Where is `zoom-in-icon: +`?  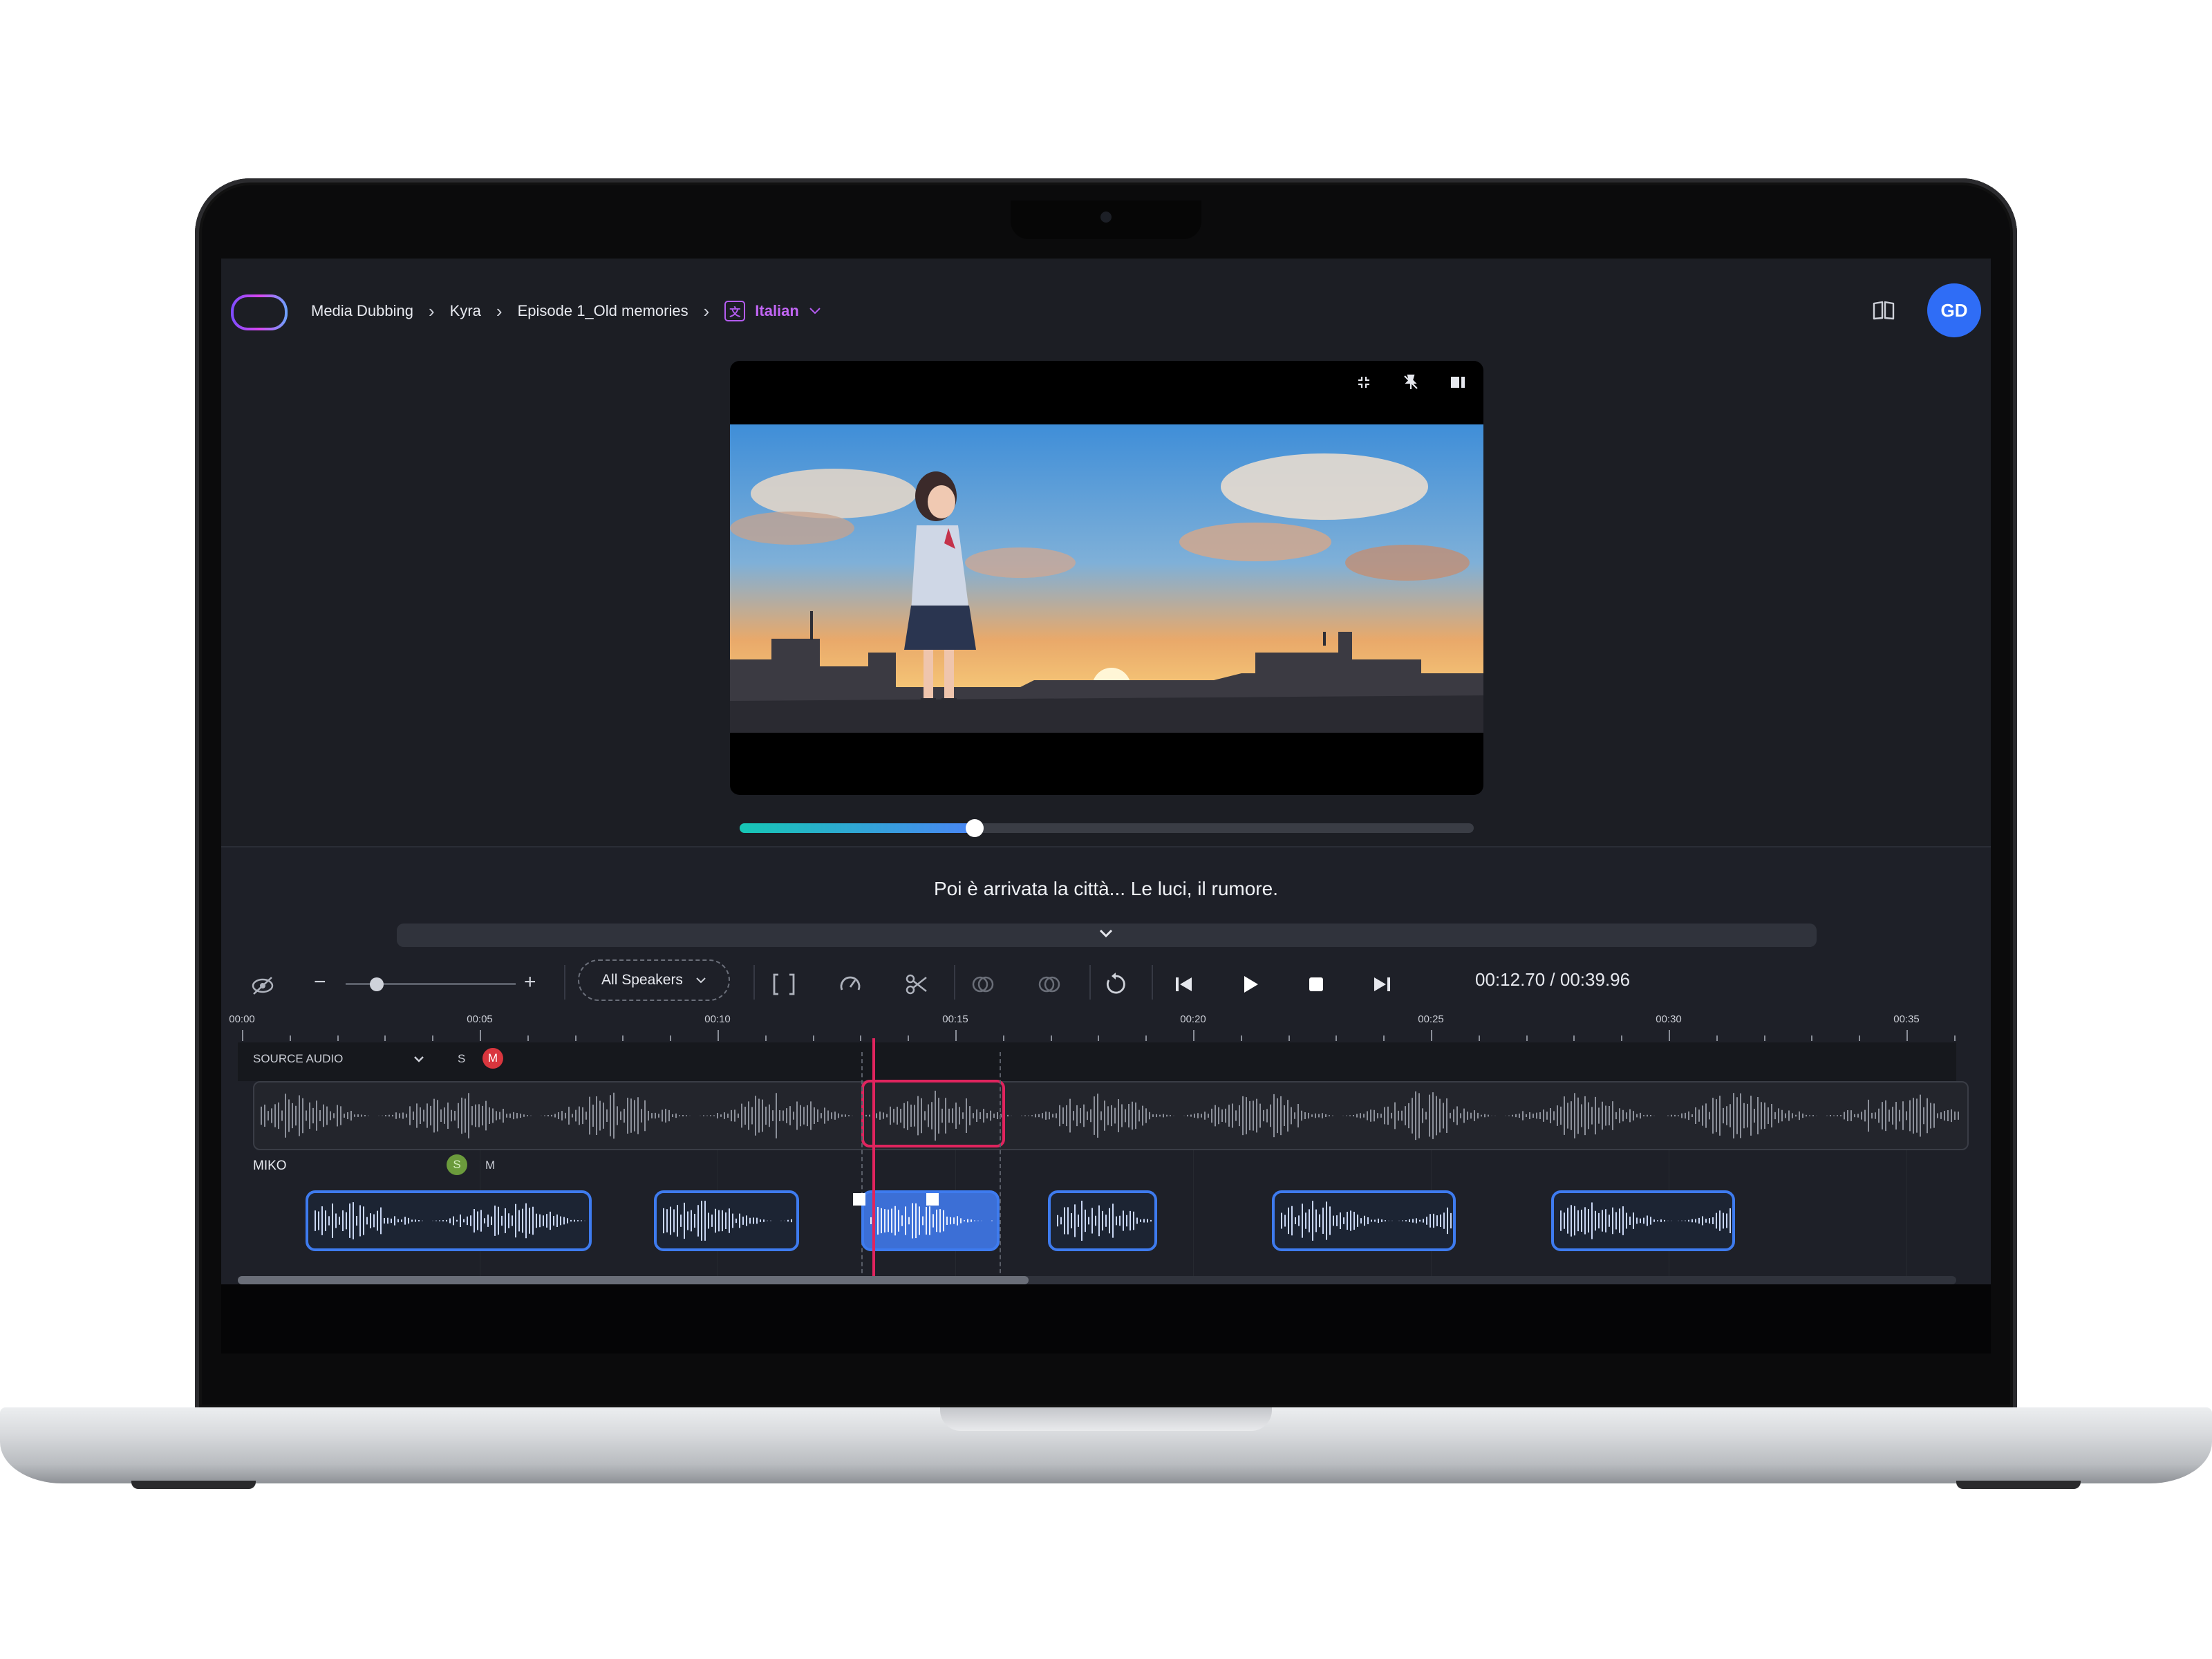 zoom-in-icon: + is located at coordinates (530, 983).